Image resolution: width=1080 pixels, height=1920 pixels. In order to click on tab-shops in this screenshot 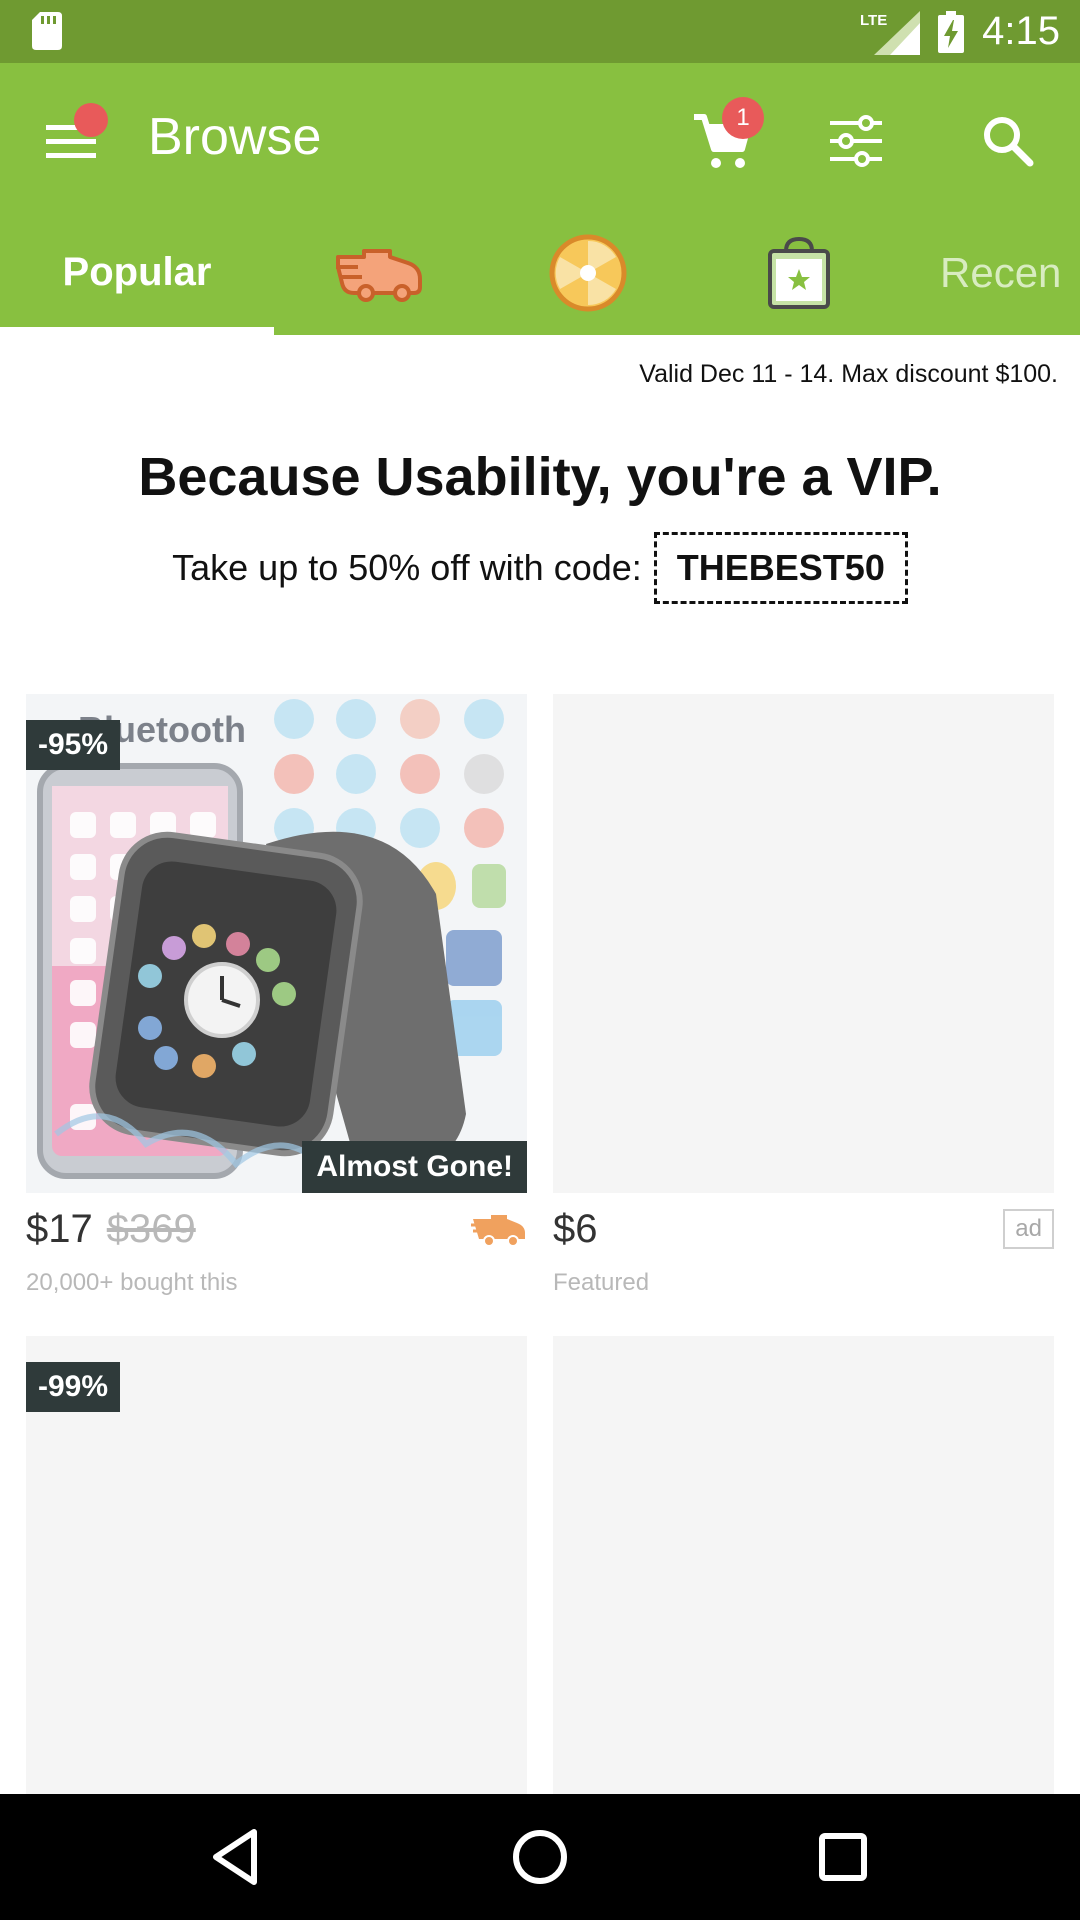, I will do `click(799, 272)`.